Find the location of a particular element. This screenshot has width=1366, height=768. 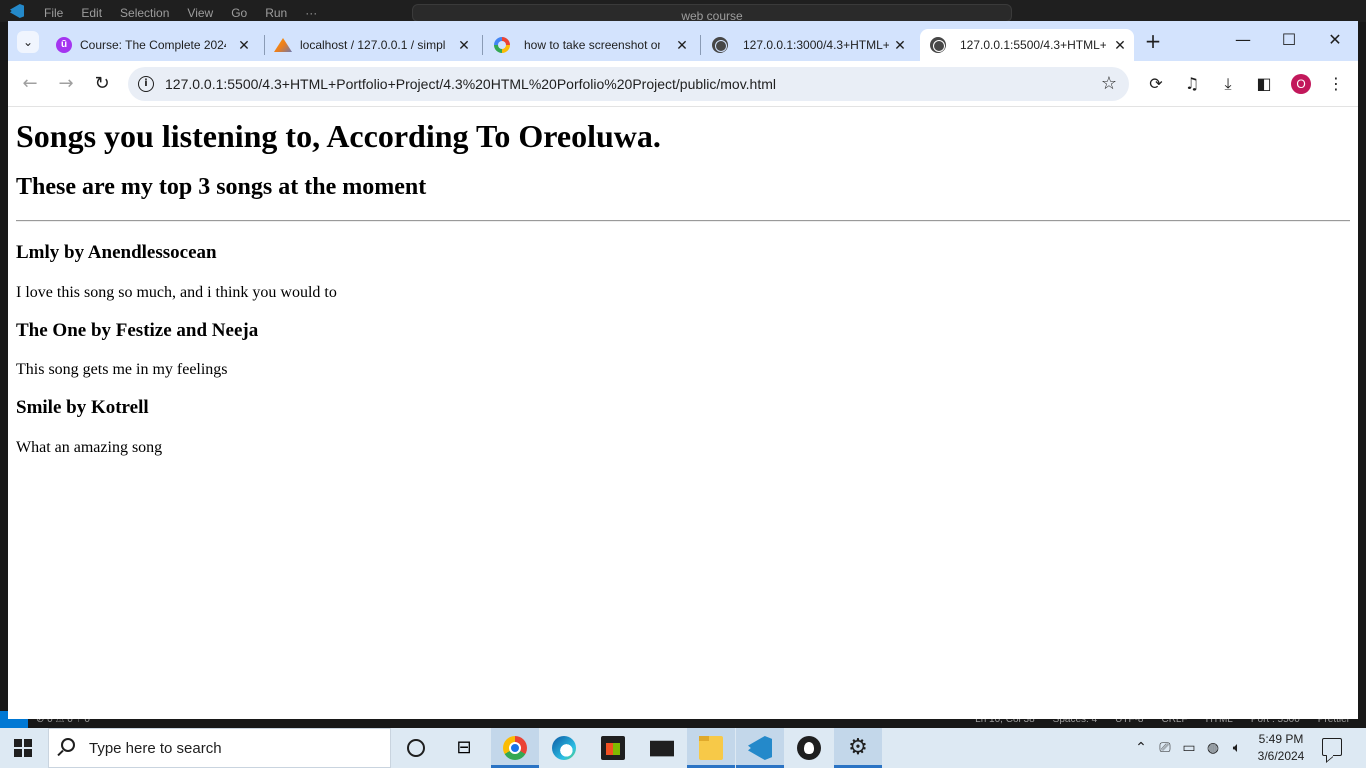

extension-icon: ⟳ is located at coordinates (1156, 83).